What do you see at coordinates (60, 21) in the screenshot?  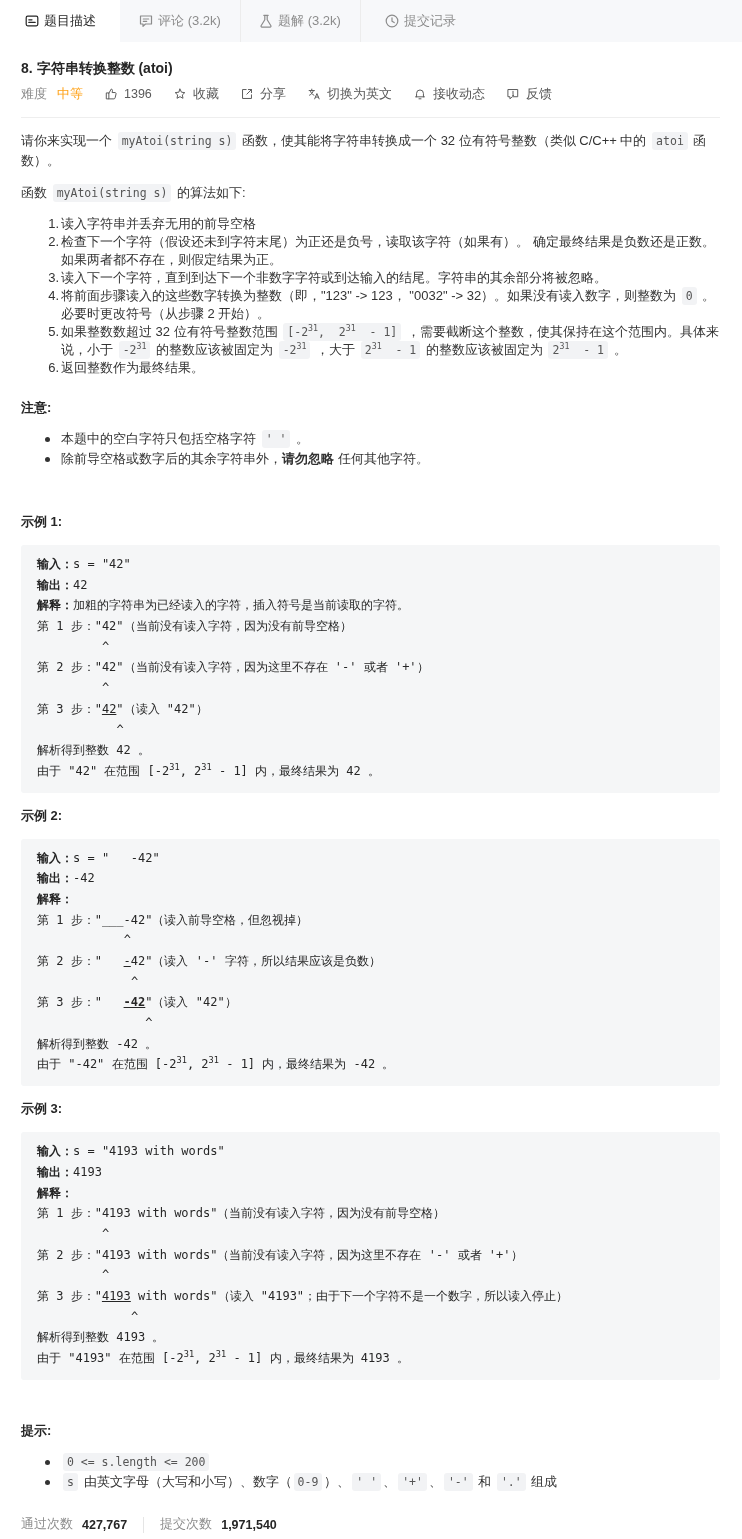 I see `tab: 题目描述` at bounding box center [60, 21].